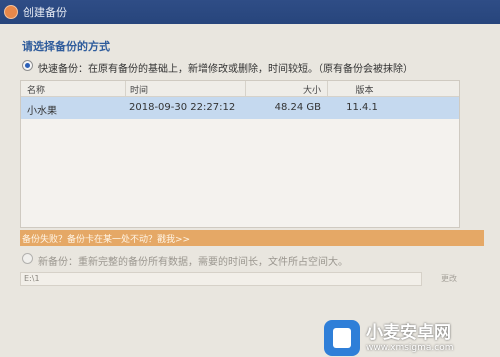 This screenshot has width=500, height=357. Describe the element at coordinates (286, 89) in the screenshot. I see `column-size: 大小` at that location.